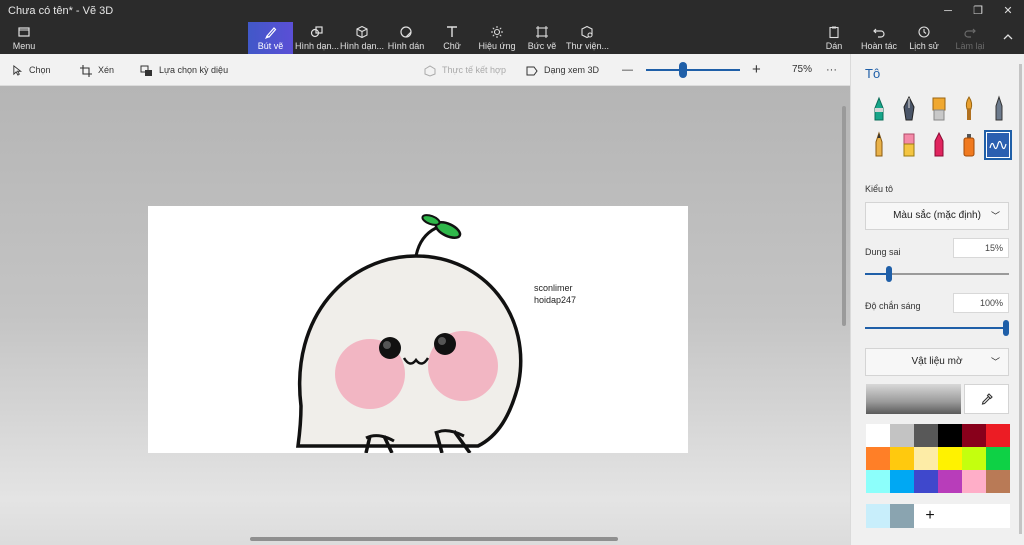 The image size is (1024, 545). What do you see at coordinates (844, 216) in the screenshot?
I see `vertical-scrollbar` at bounding box center [844, 216].